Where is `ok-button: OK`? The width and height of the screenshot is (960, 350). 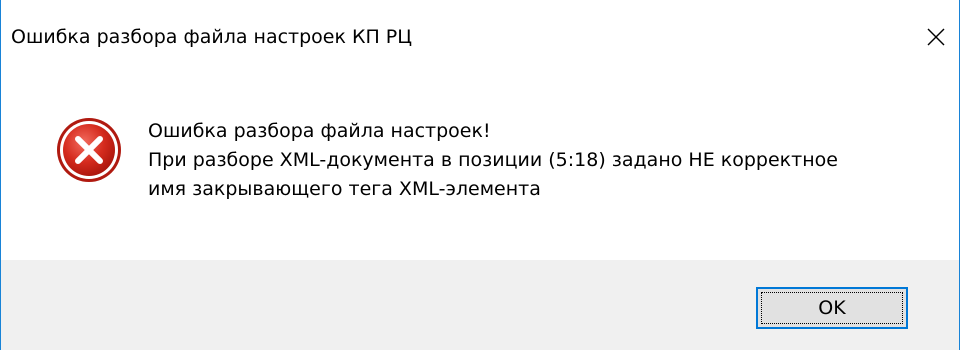 ok-button: OK is located at coordinates (832, 308).